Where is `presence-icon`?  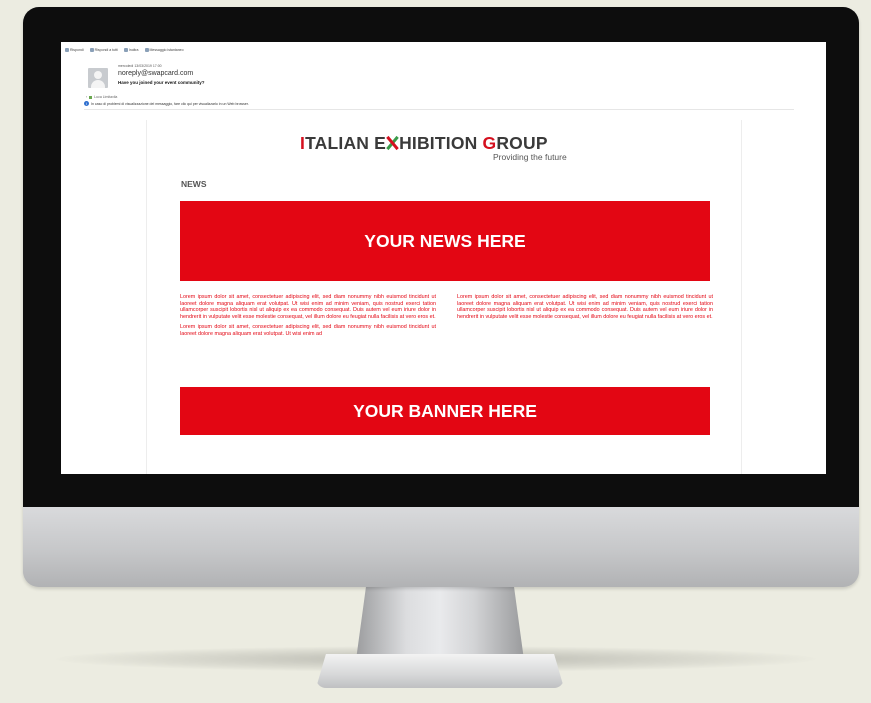
presence-icon is located at coordinates (91, 97).